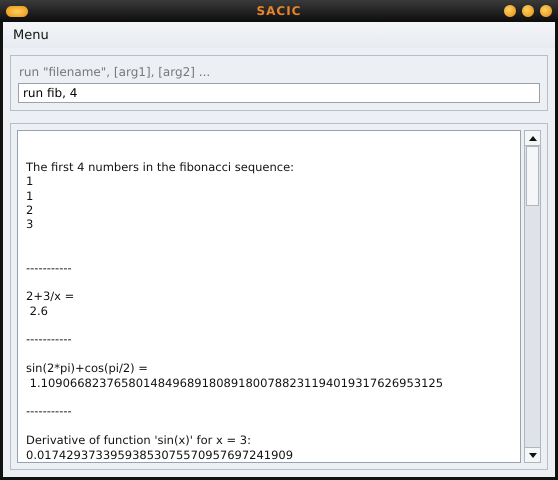 The image size is (558, 480). I want to click on command-field: run fib, 4, so click(279, 93).